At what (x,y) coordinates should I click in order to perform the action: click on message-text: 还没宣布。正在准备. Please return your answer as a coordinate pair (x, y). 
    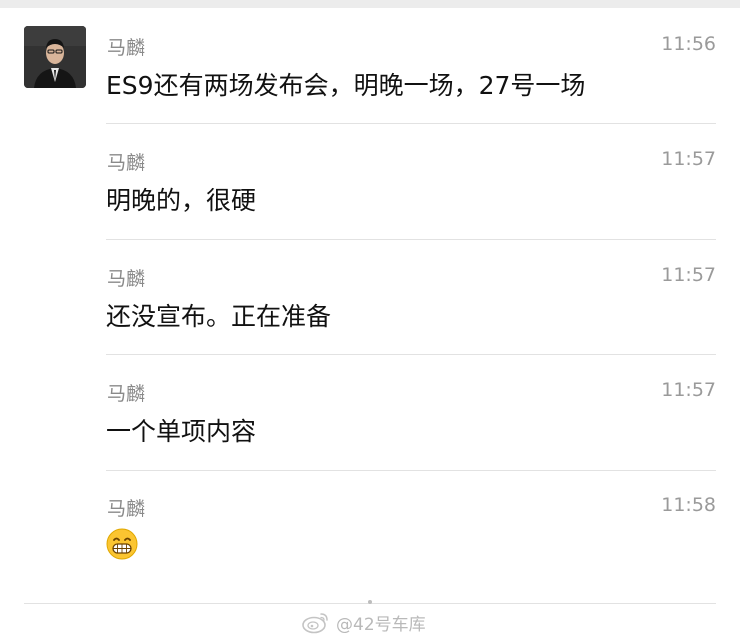
    Looking at the image, I should click on (218, 315).